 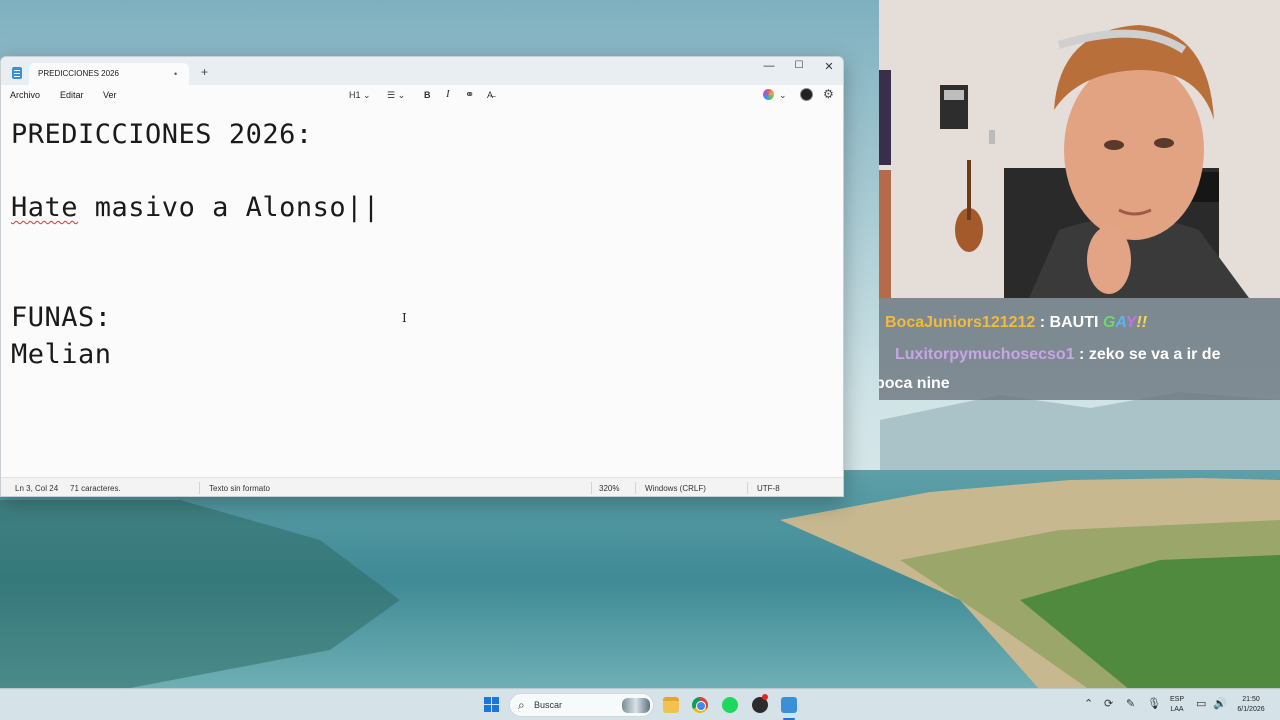 I want to click on spotify-icon, so click(x=730, y=705).